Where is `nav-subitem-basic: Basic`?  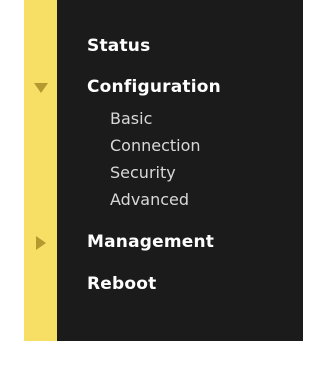
nav-subitem-basic: Basic is located at coordinates (131, 118).